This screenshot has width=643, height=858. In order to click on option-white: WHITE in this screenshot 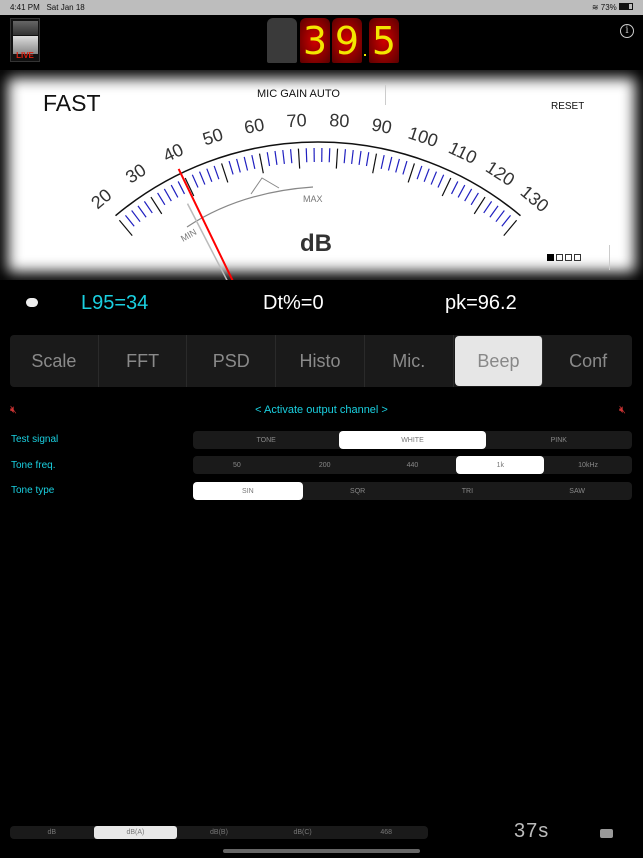, I will do `click(412, 440)`.